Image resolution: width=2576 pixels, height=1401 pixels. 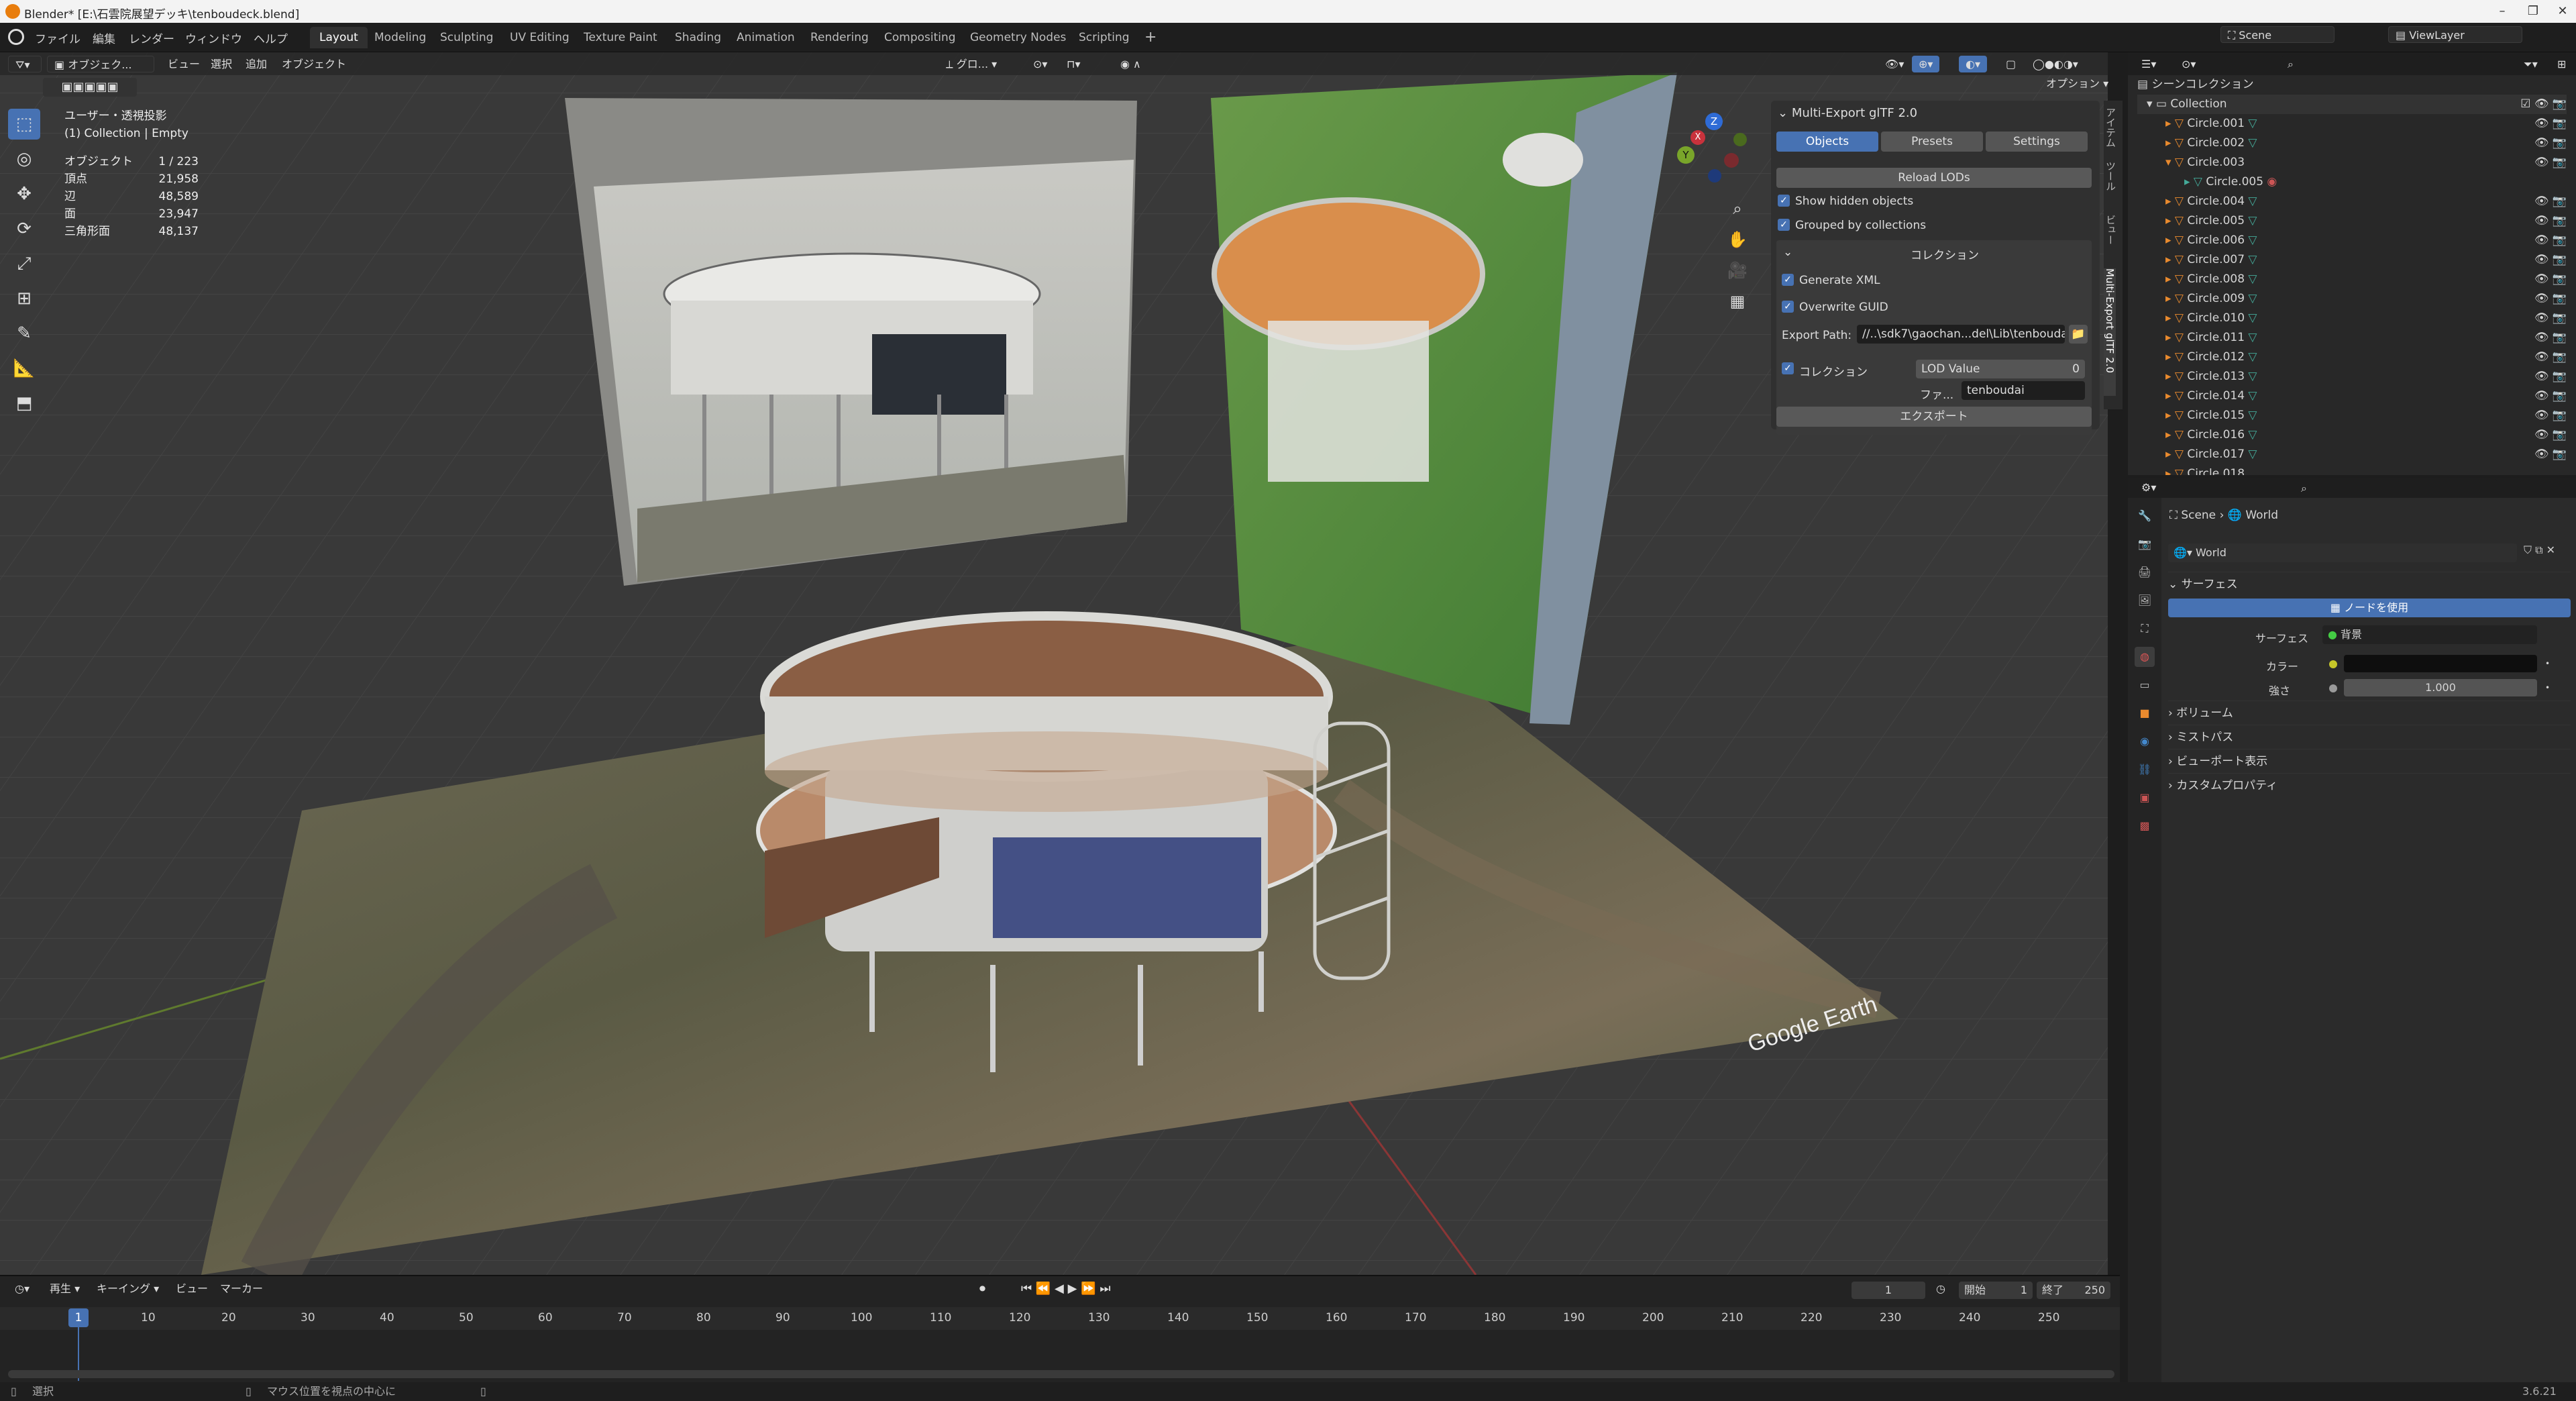 I want to click on timeline-menu-view: ビュー, so click(x=192, y=1288).